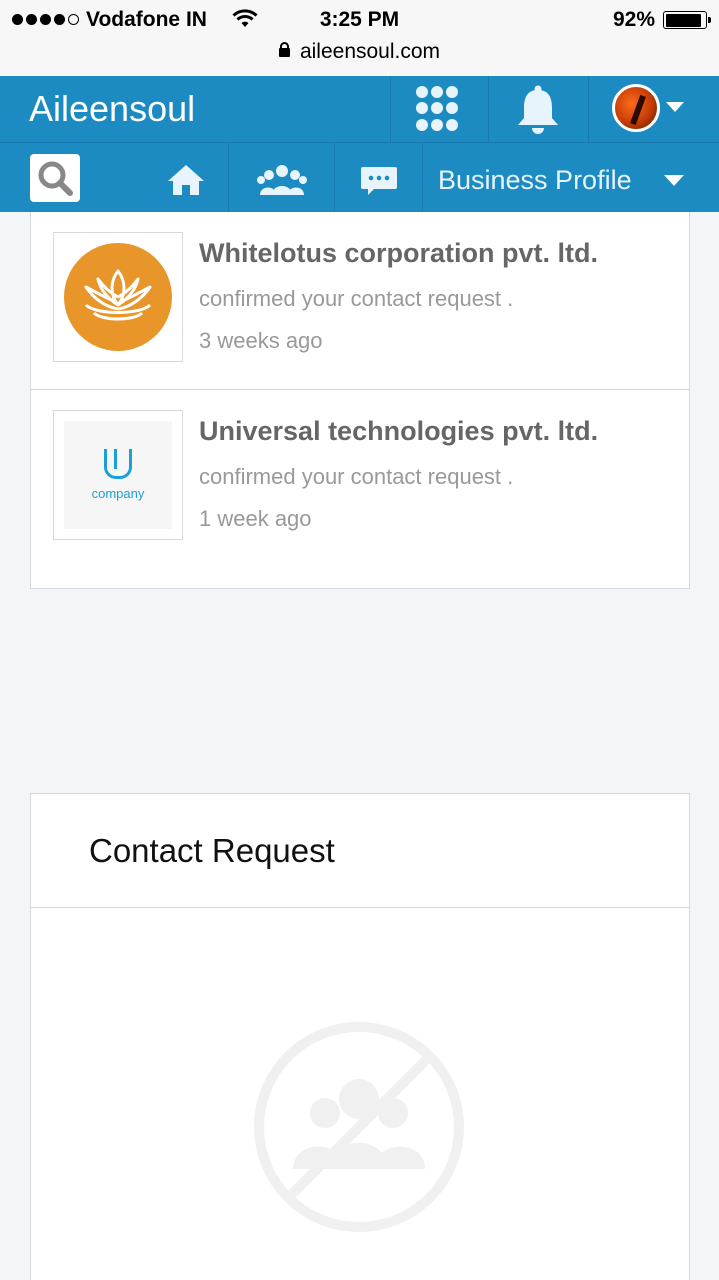  What do you see at coordinates (359, 19) in the screenshot?
I see `clock: 3:25 PM` at bounding box center [359, 19].